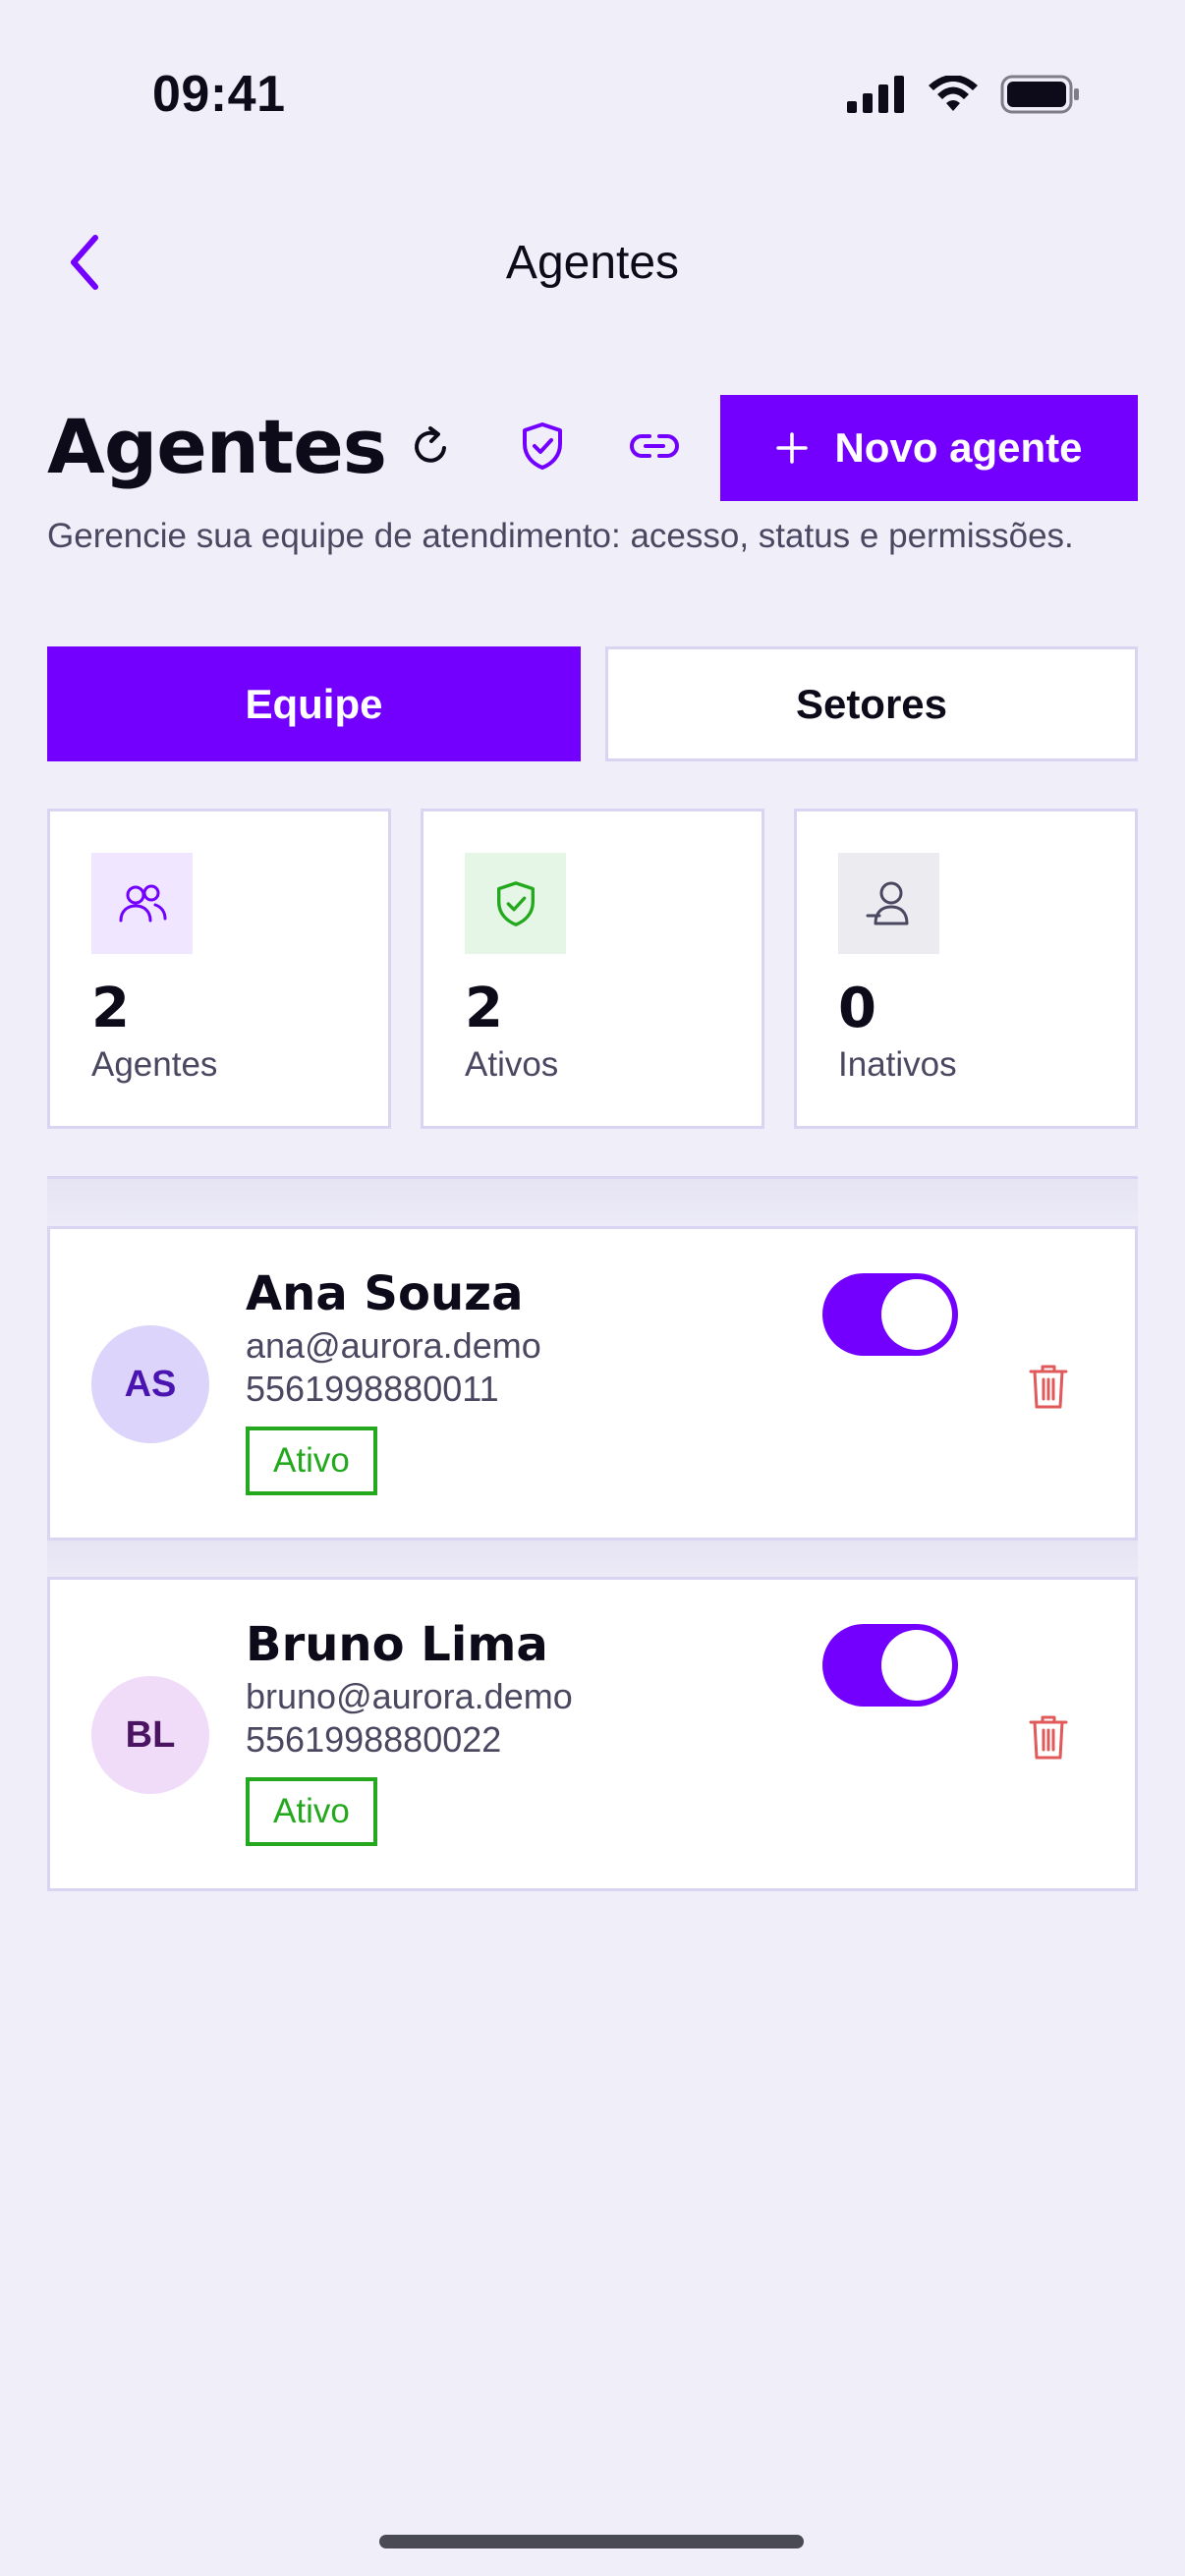 The height and width of the screenshot is (2576, 1185). Describe the element at coordinates (889, 903) in the screenshot. I see `user-icon` at that location.